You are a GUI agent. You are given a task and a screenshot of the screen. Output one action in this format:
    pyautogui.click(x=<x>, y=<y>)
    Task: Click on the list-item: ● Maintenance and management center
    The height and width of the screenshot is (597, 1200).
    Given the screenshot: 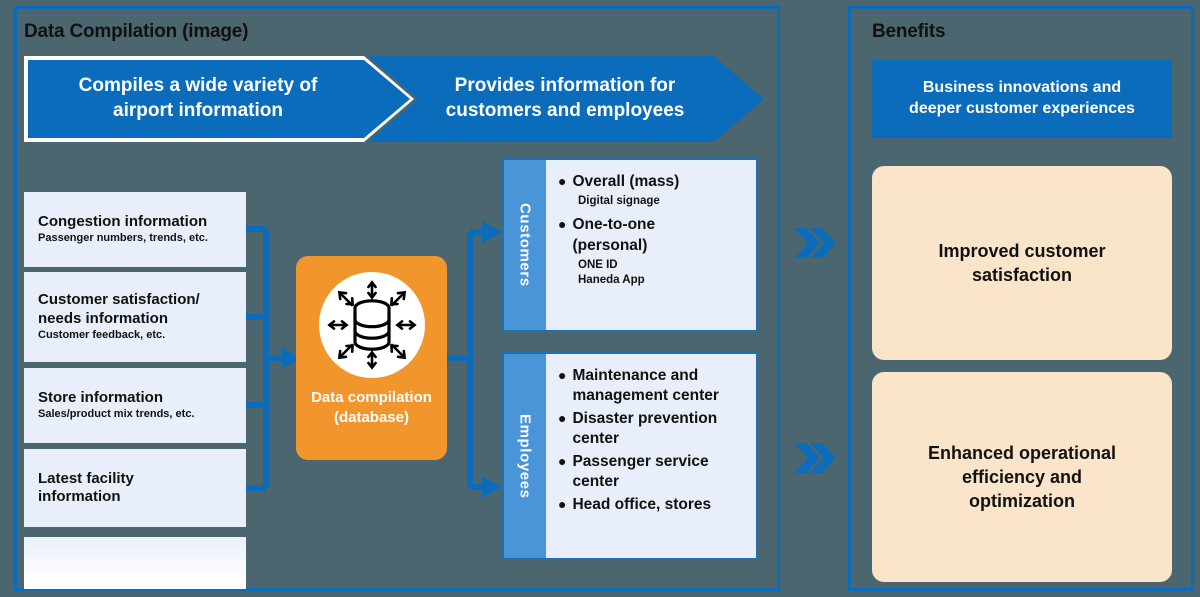 What is the action you would take?
    pyautogui.click(x=652, y=386)
    